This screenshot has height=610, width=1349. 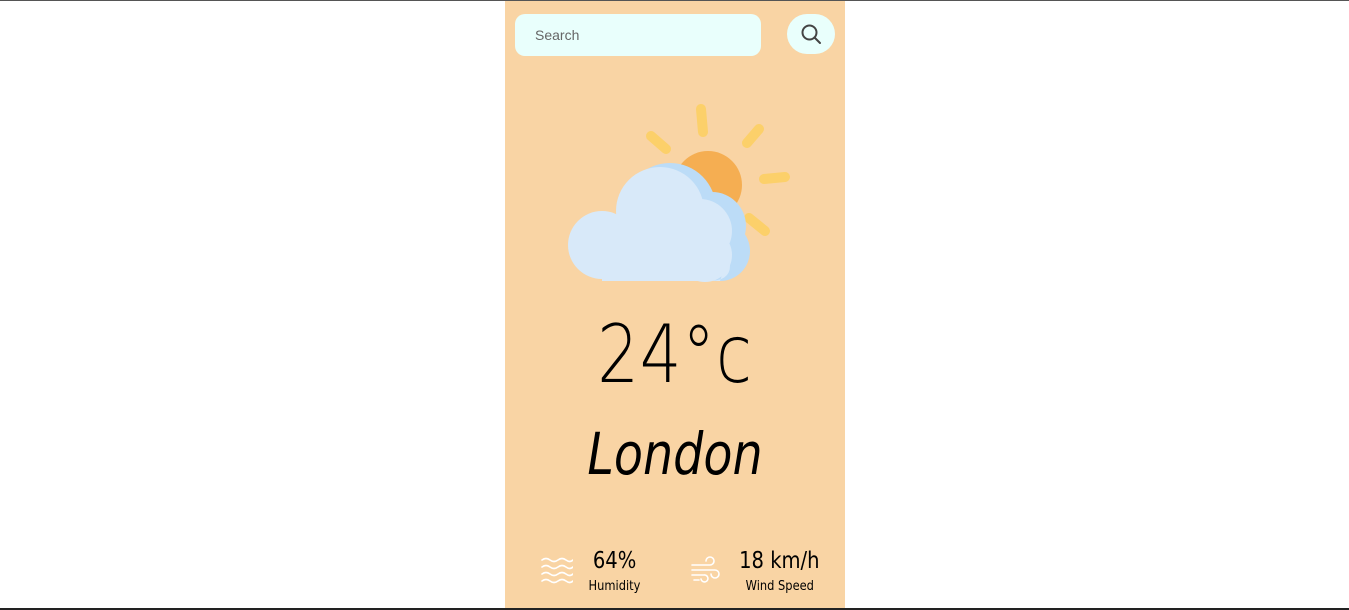 What do you see at coordinates (779, 586) in the screenshot?
I see `wind-label: Wind Speed` at bounding box center [779, 586].